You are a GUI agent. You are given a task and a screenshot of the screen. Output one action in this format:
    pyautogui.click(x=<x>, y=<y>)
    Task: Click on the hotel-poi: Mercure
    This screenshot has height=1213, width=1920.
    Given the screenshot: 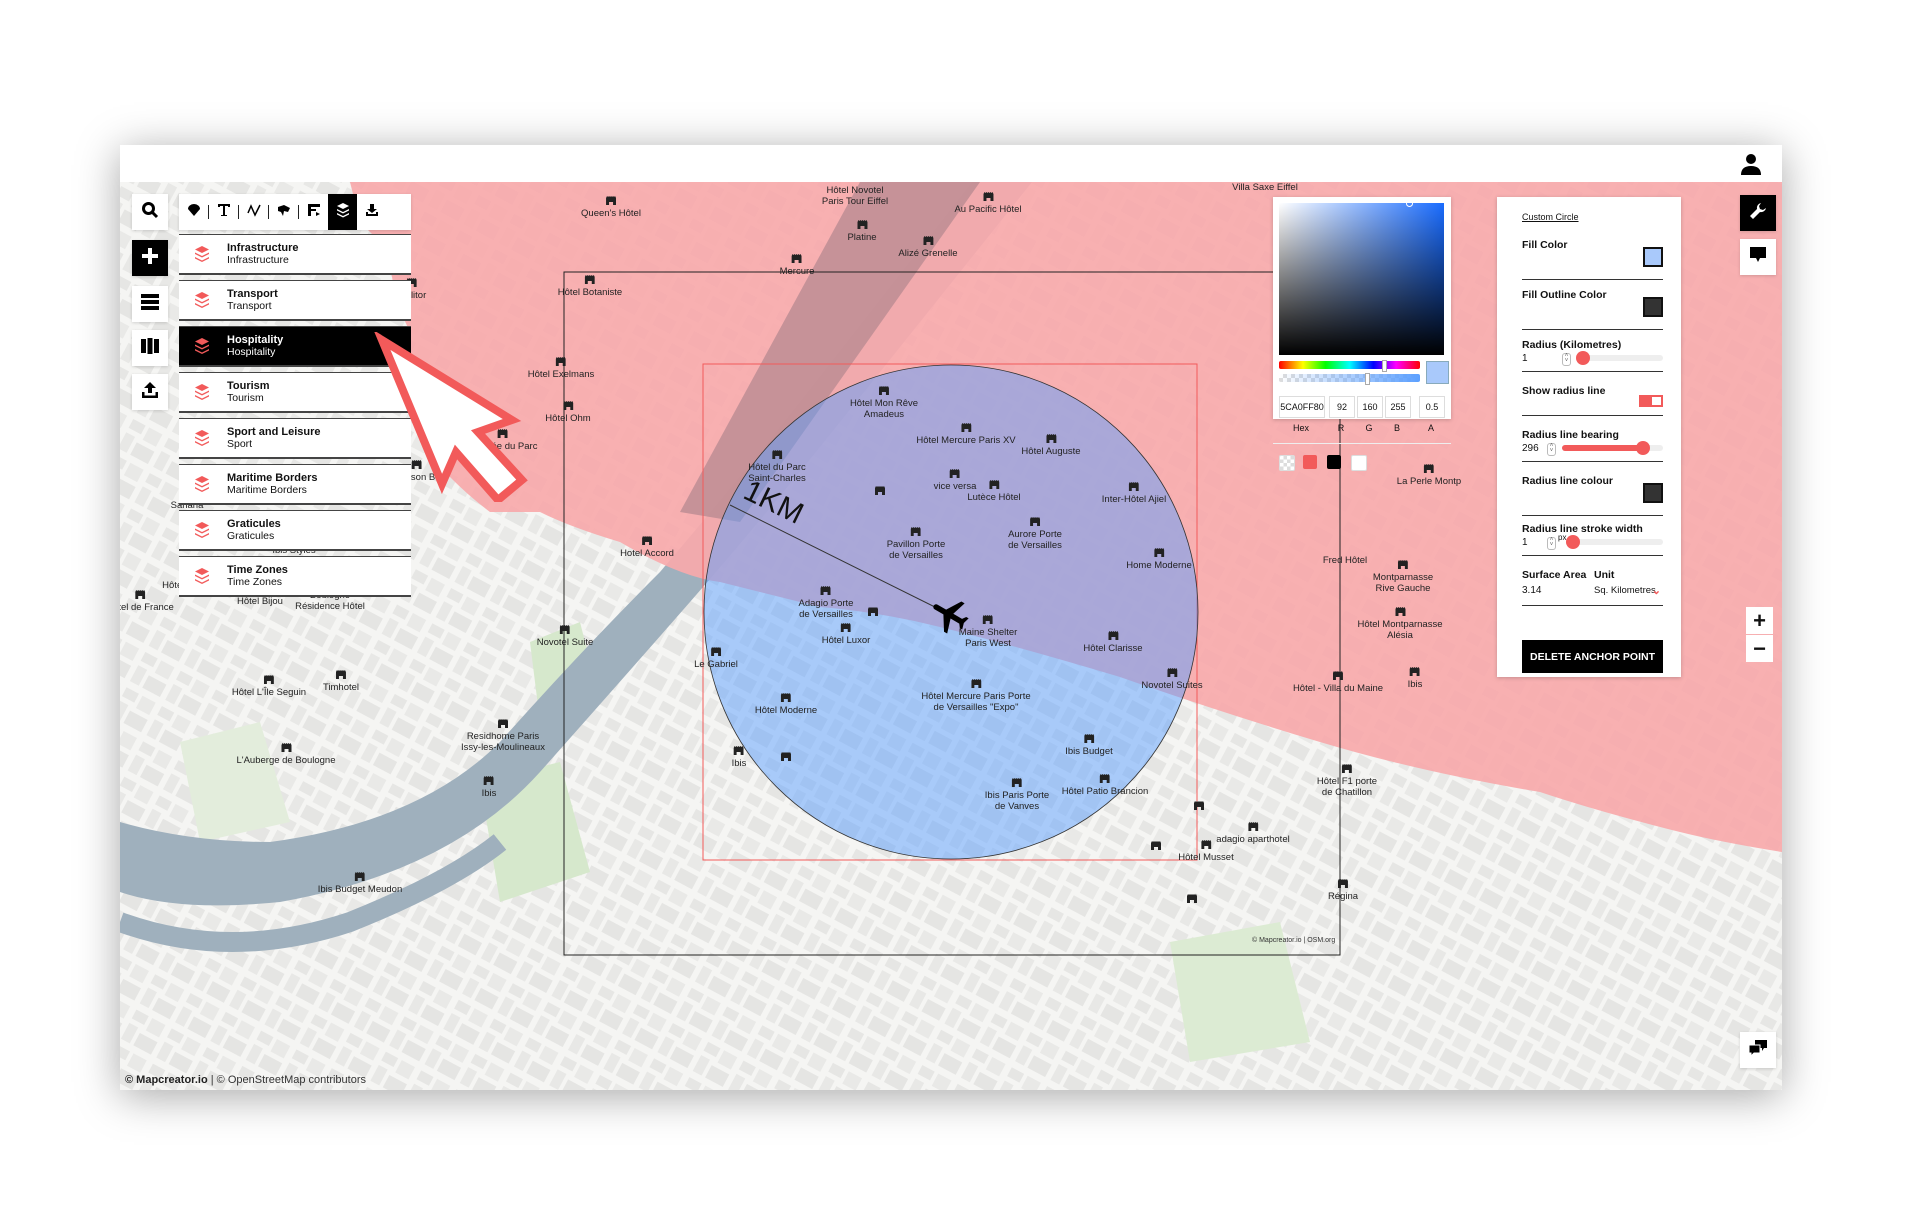 What is the action you would take?
    pyautogui.click(x=797, y=265)
    